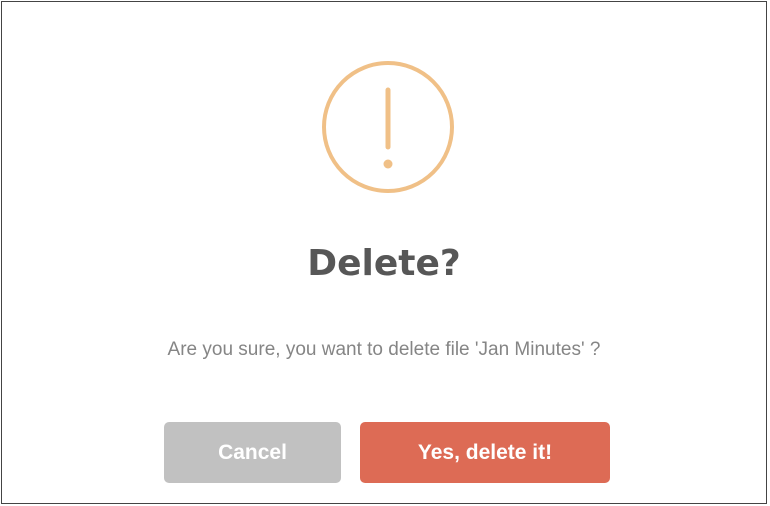 The width and height of the screenshot is (770, 506). Describe the element at coordinates (485, 452) in the screenshot. I see `confirm-delete-button: Yes, delete it!` at that location.